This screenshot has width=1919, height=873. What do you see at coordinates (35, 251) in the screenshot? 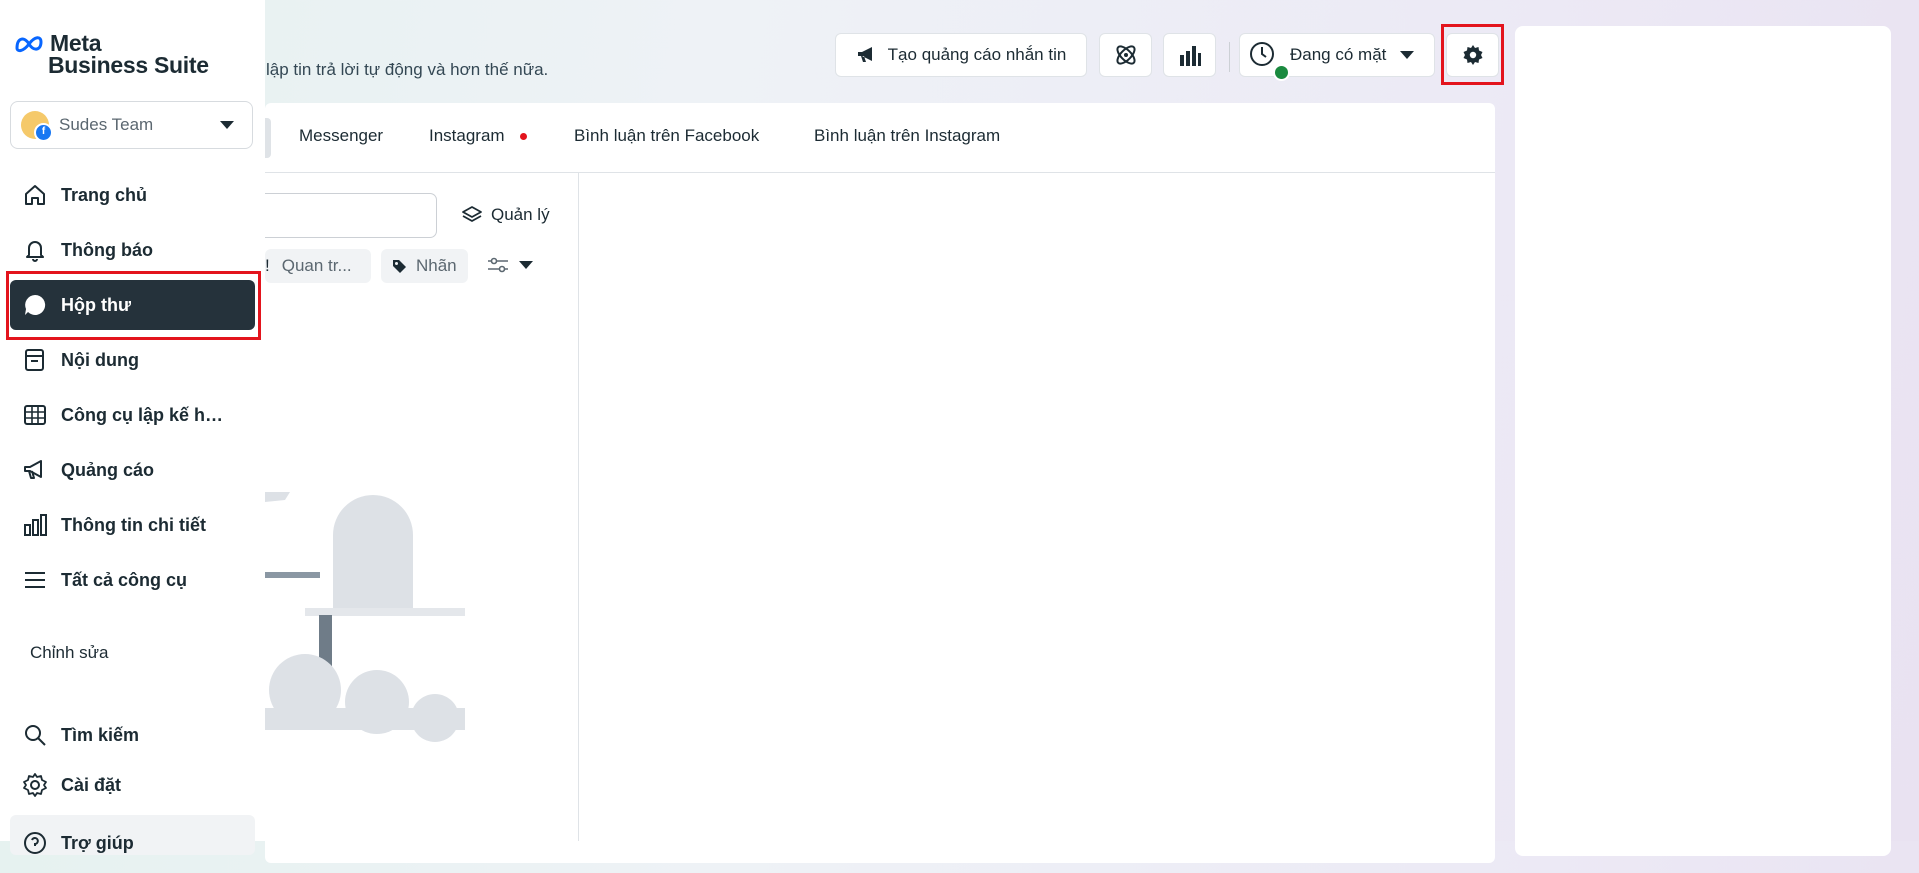
I see `bell-icon` at bounding box center [35, 251].